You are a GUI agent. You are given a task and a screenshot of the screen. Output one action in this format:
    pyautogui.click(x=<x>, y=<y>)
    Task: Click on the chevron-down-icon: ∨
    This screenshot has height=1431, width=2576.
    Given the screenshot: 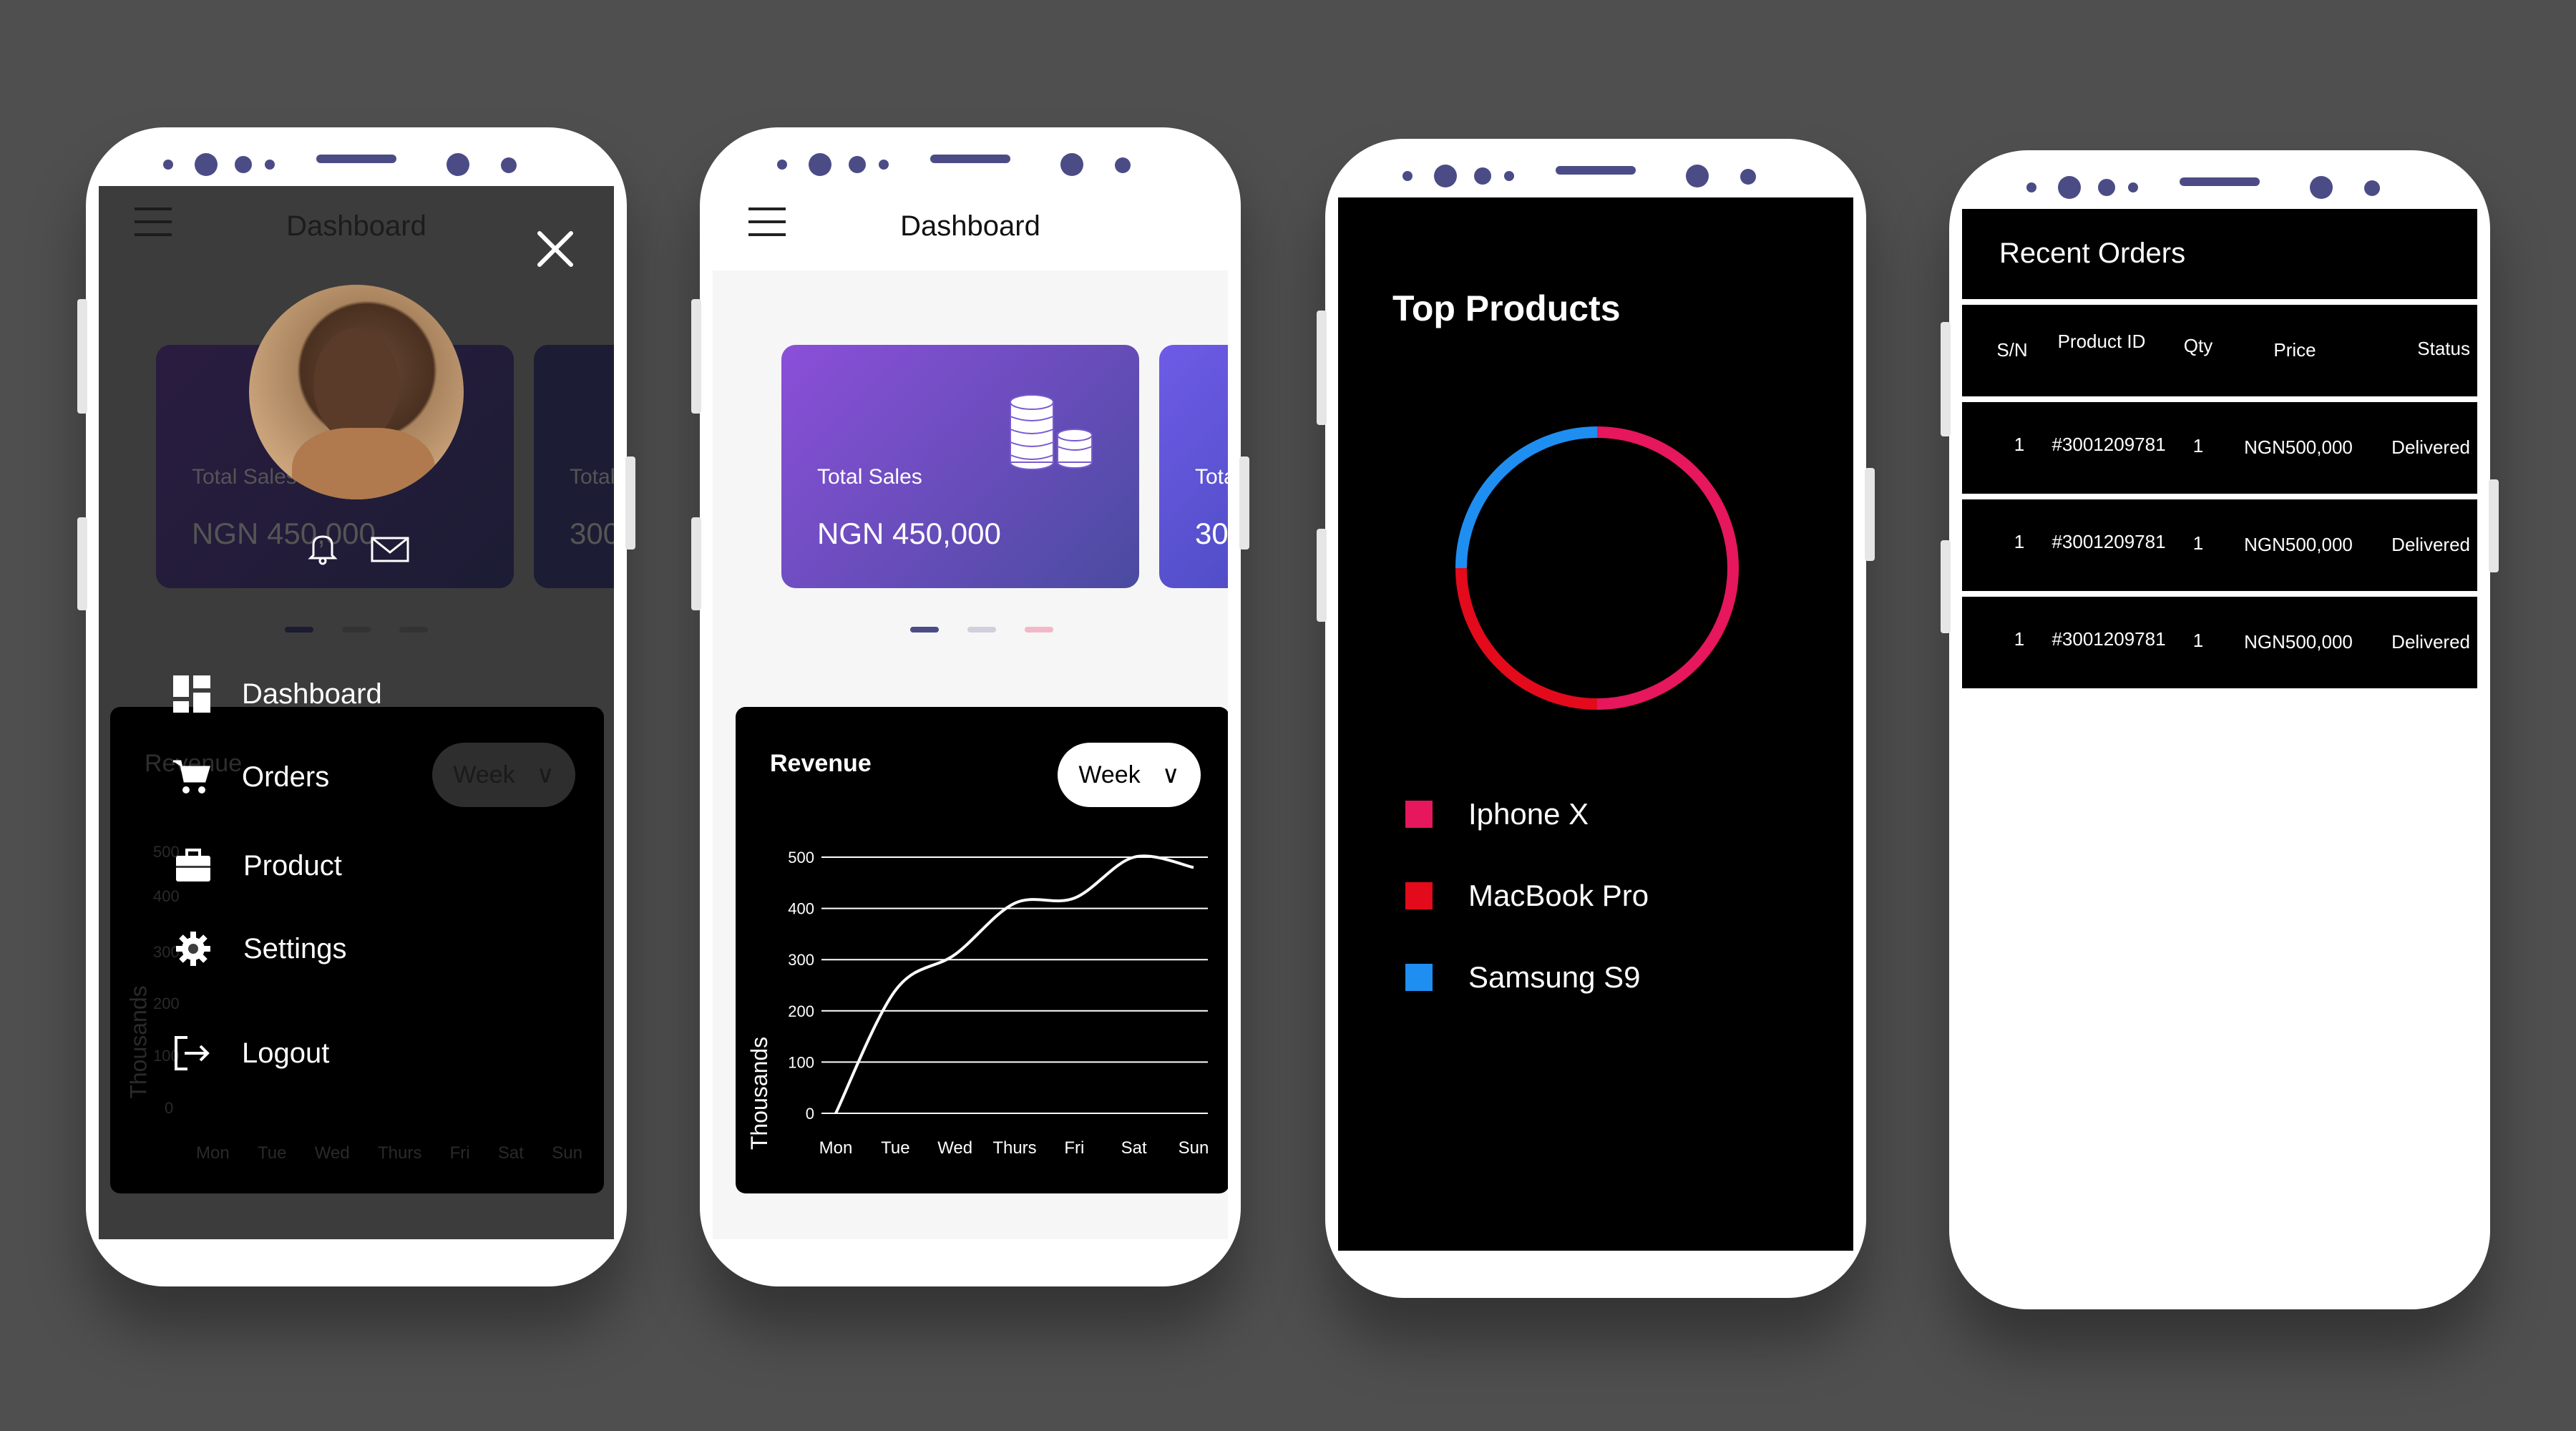 What is the action you would take?
    pyautogui.click(x=545, y=774)
    